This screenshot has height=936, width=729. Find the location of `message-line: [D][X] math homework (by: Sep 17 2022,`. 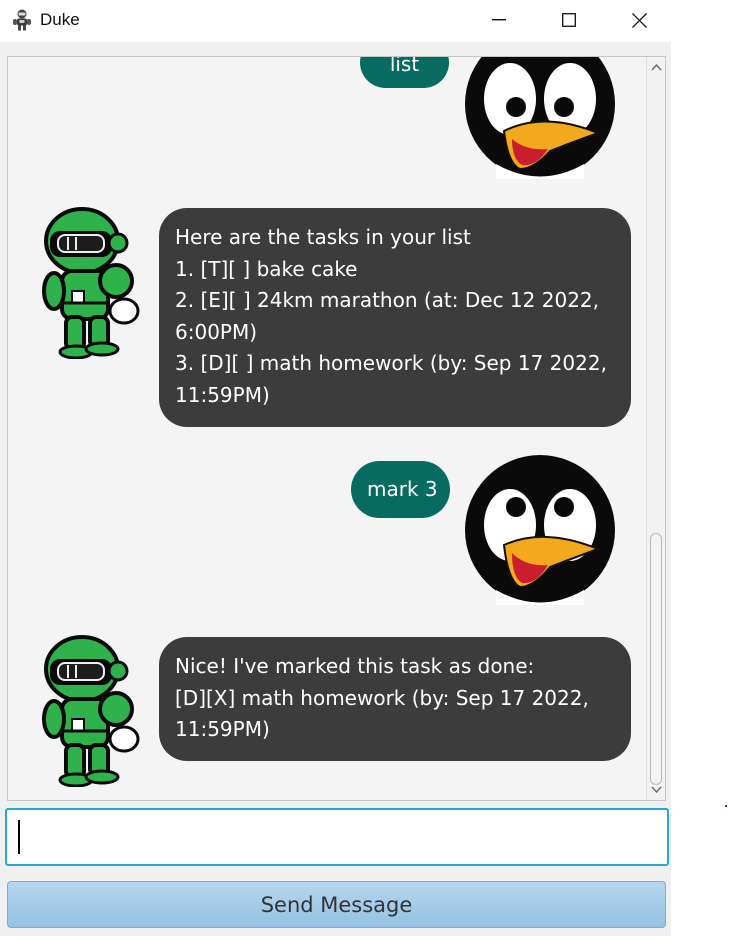

message-line: [D][X] math homework (by: Sep 17 2022, is located at coordinates (382, 697).